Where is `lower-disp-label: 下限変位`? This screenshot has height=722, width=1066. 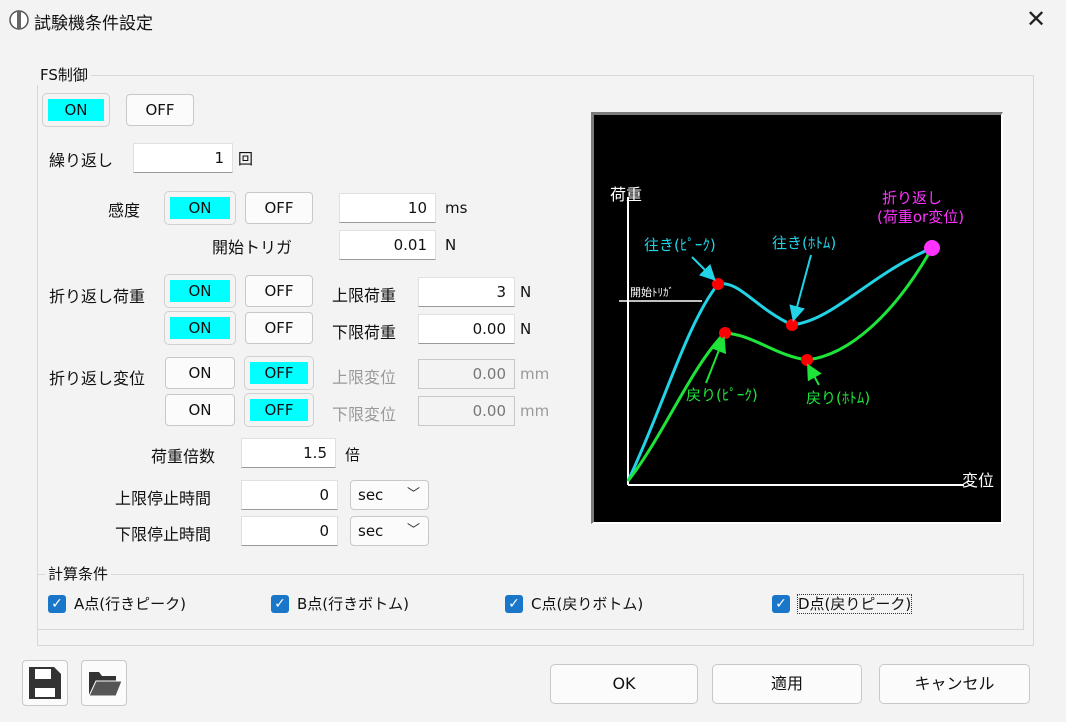 lower-disp-label: 下限変位 is located at coordinates (364, 414).